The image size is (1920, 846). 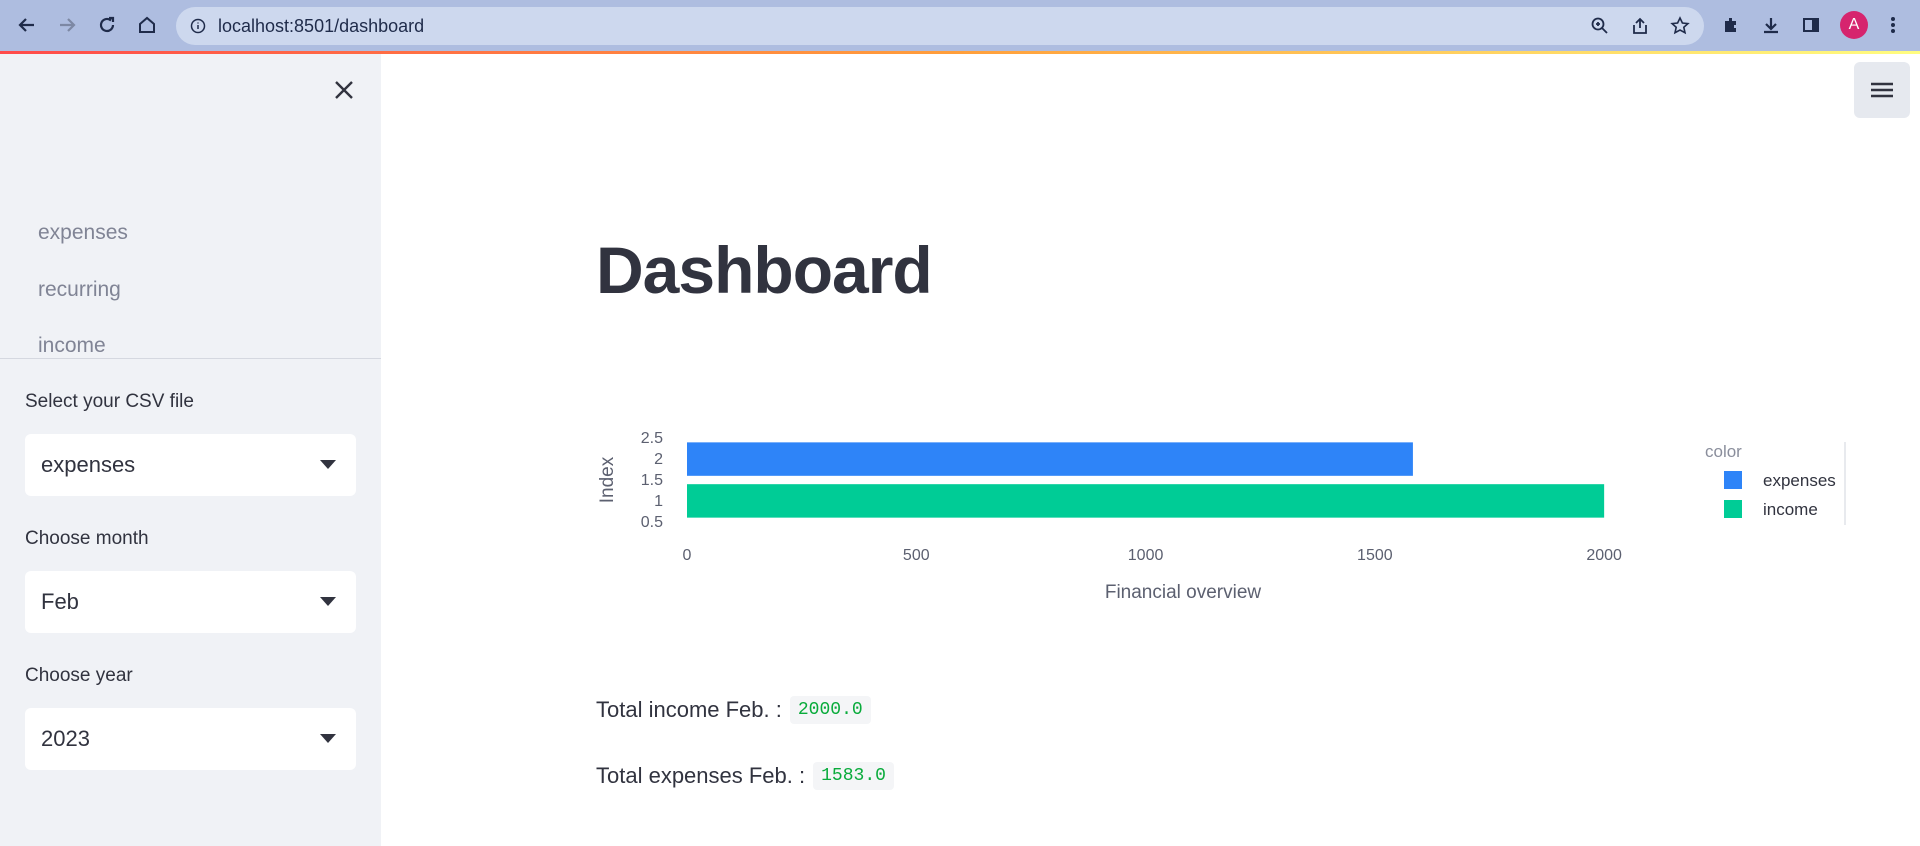 What do you see at coordinates (79, 290) in the screenshot?
I see `sidebar-item-recurring: recurring` at bounding box center [79, 290].